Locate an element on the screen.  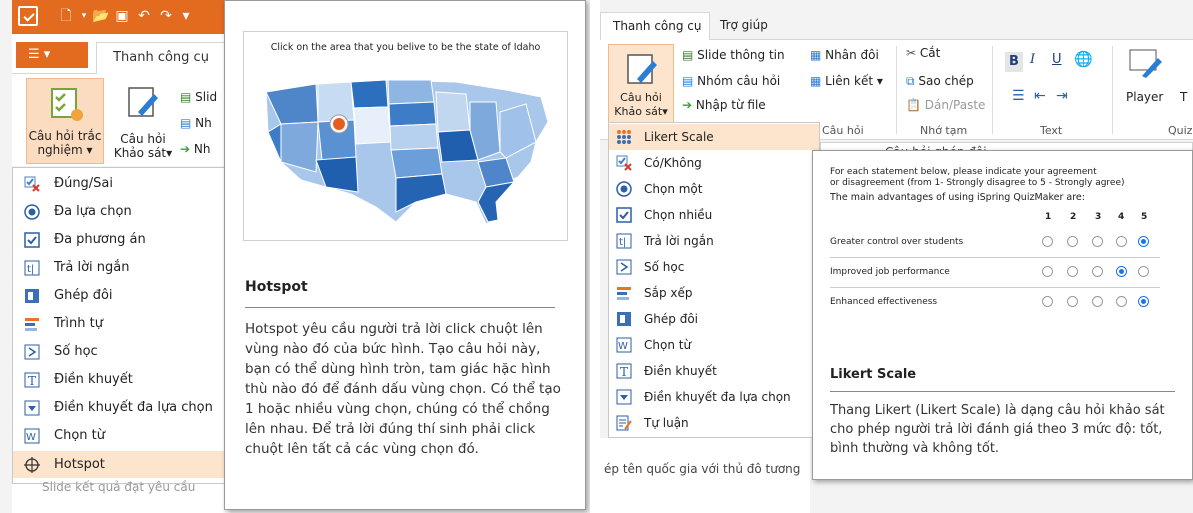
link-button: ▦ Liên kết ▾ is located at coordinates (846, 81).